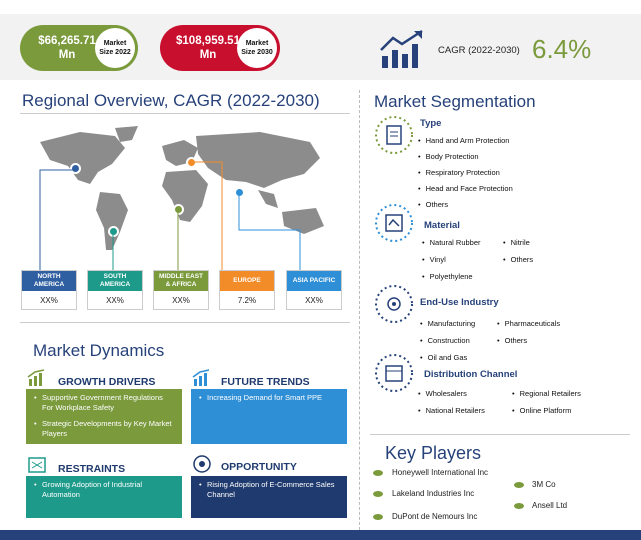  I want to click on region-name: EUROPE, so click(247, 280).